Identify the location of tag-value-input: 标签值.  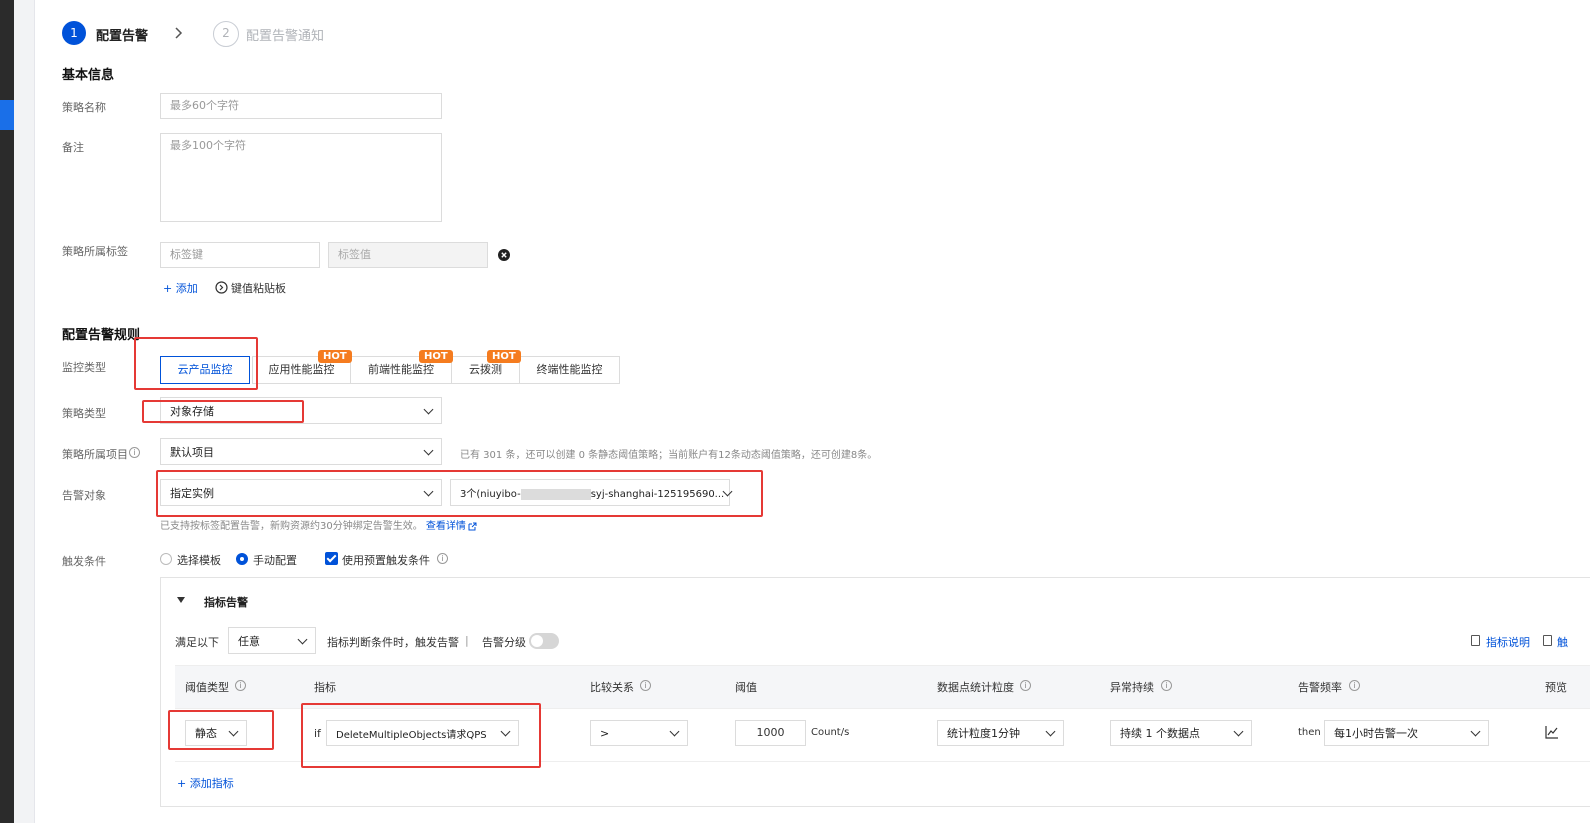
(408, 255).